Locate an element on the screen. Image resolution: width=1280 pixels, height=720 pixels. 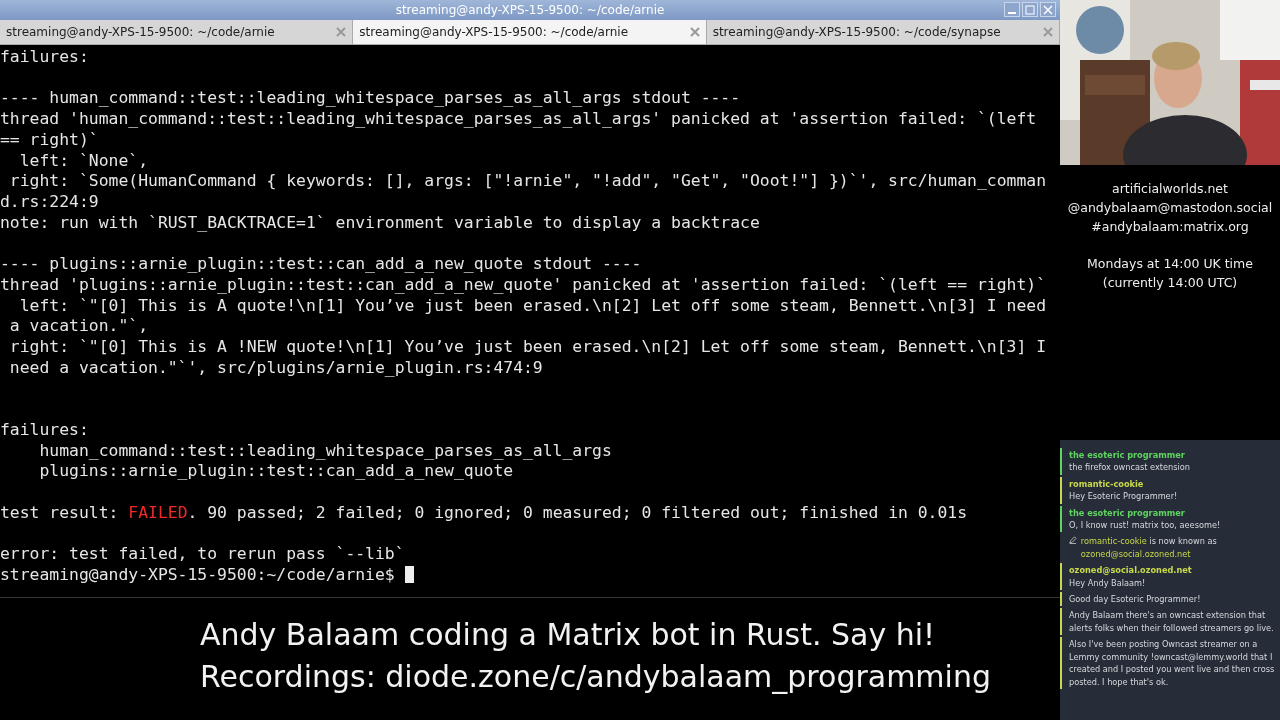
banner-text: Recordings: diode.zone/c/andybalaam_programming is located at coordinates (595, 676).